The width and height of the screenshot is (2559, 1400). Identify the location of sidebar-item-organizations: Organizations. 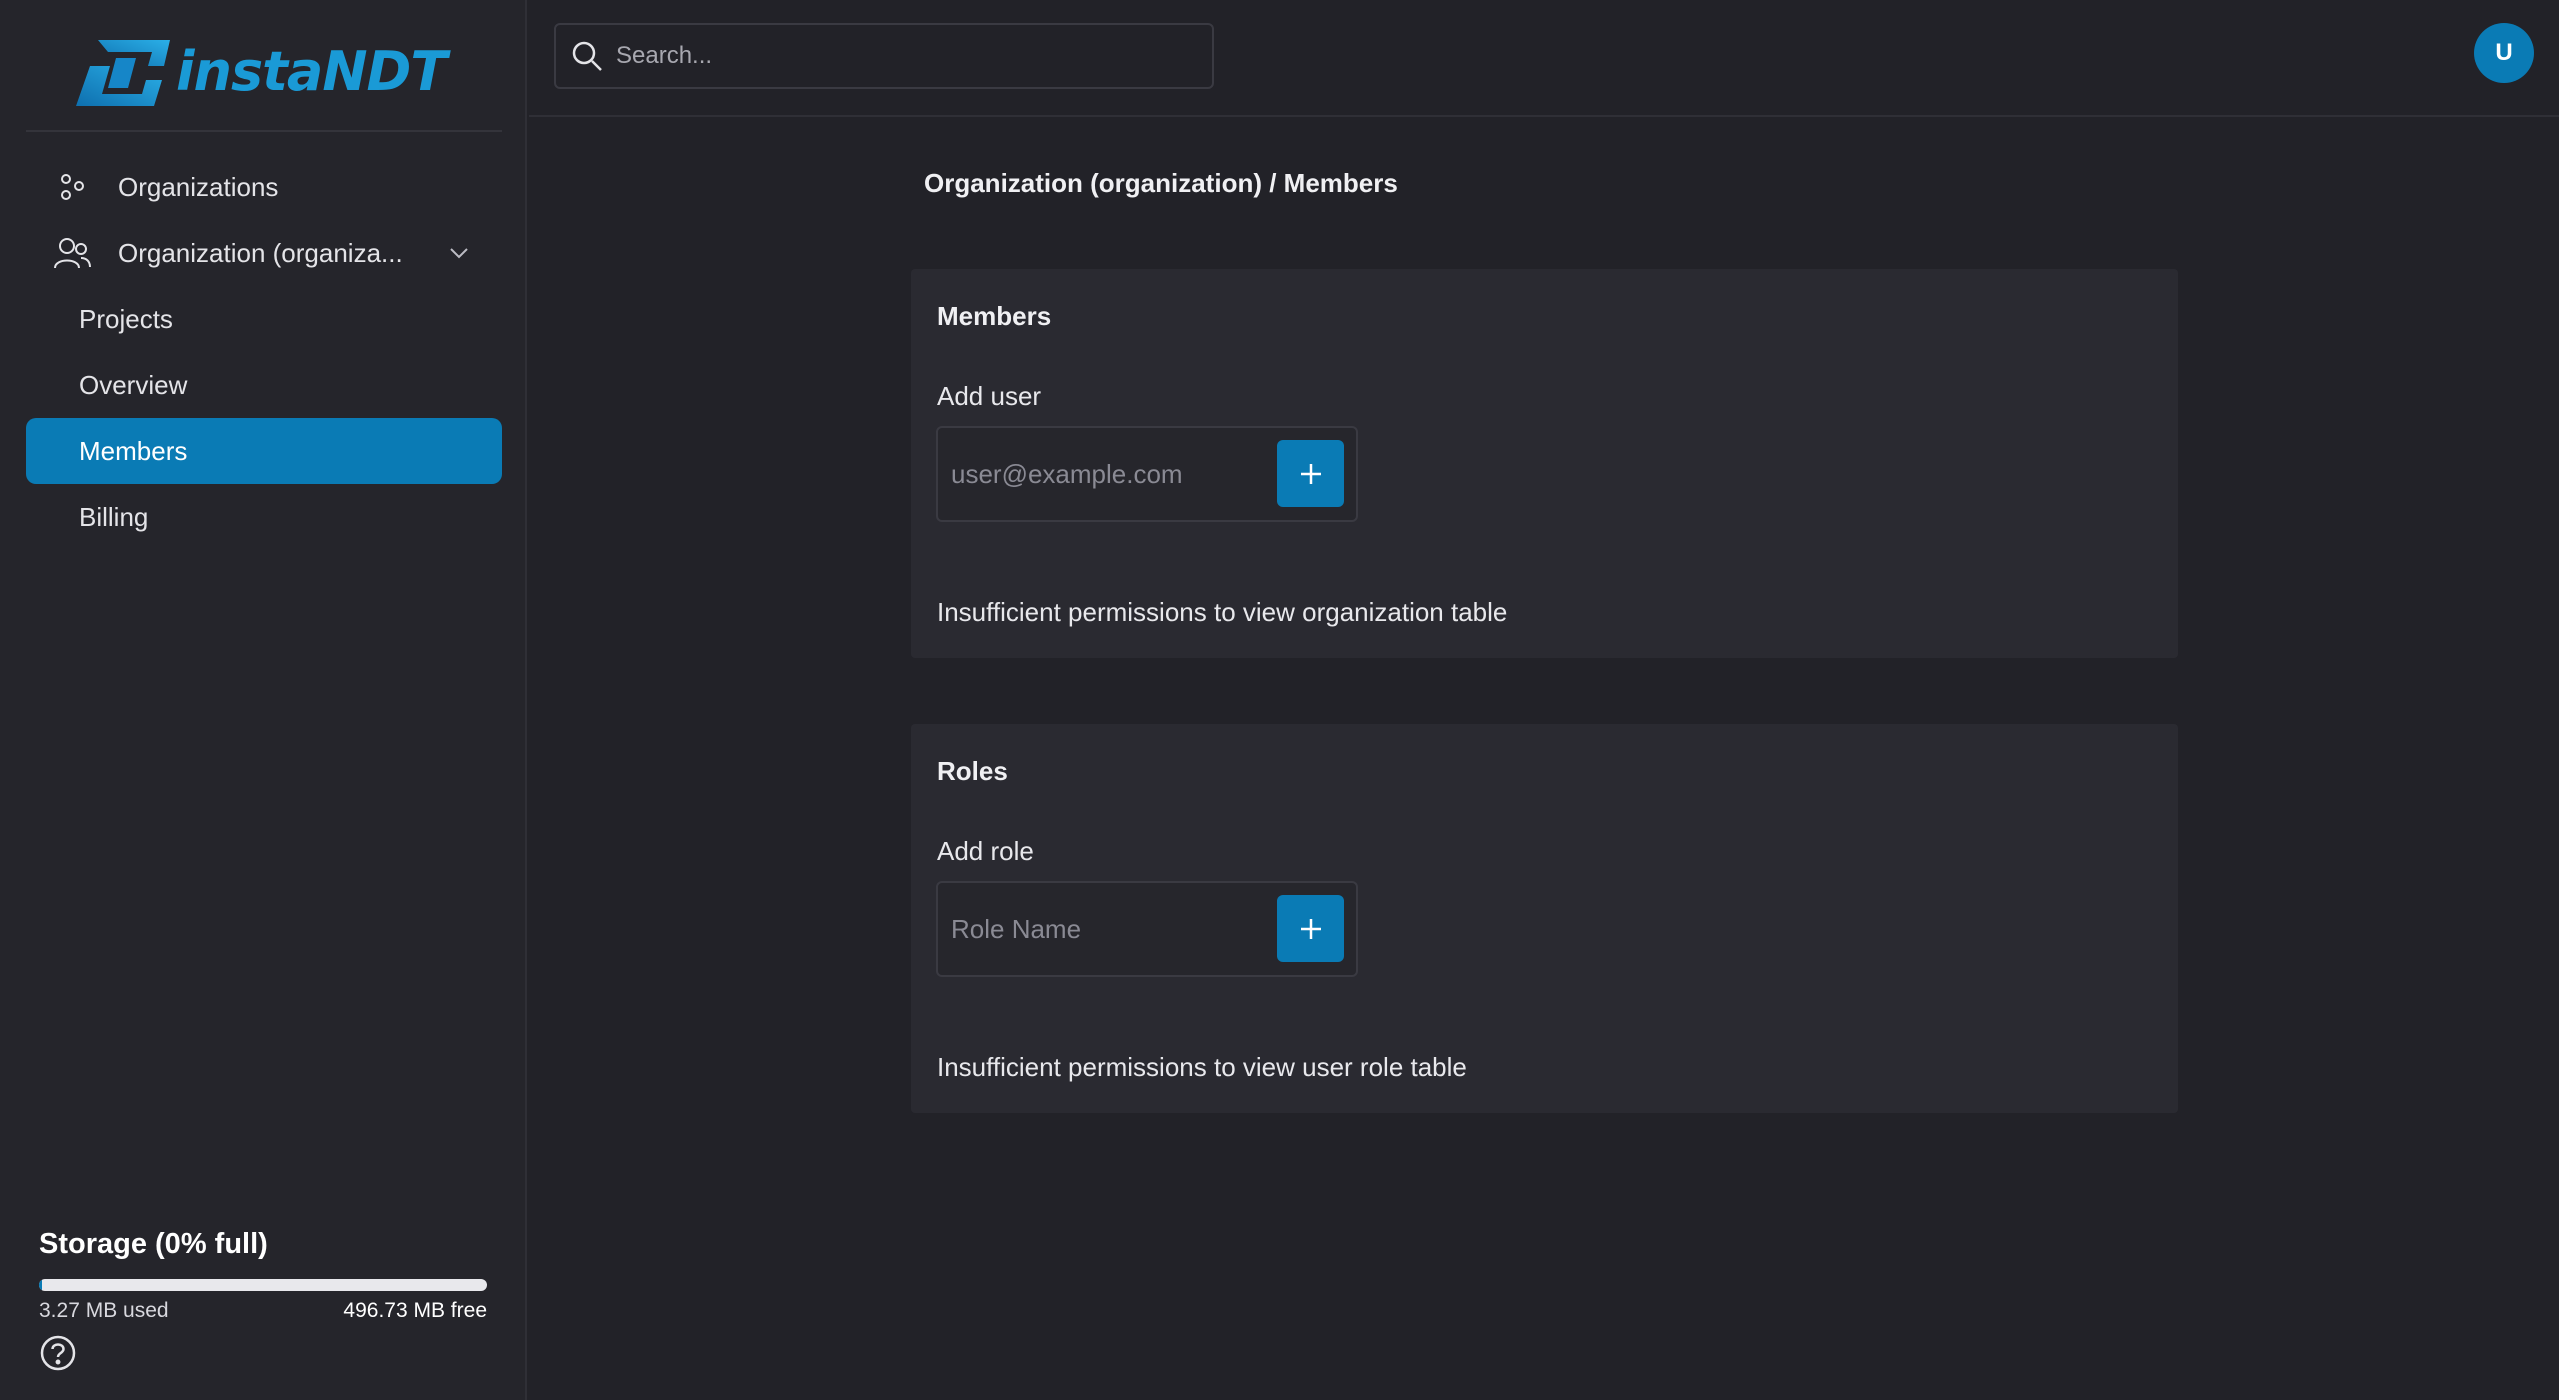
(264, 187).